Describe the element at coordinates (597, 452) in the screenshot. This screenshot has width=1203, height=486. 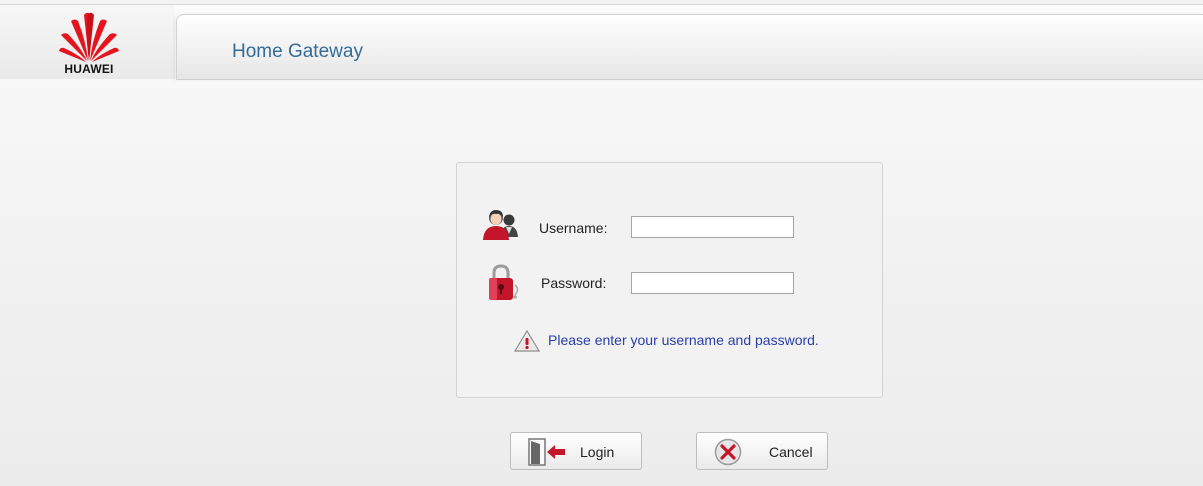
I see `login-button-label: Login` at that location.